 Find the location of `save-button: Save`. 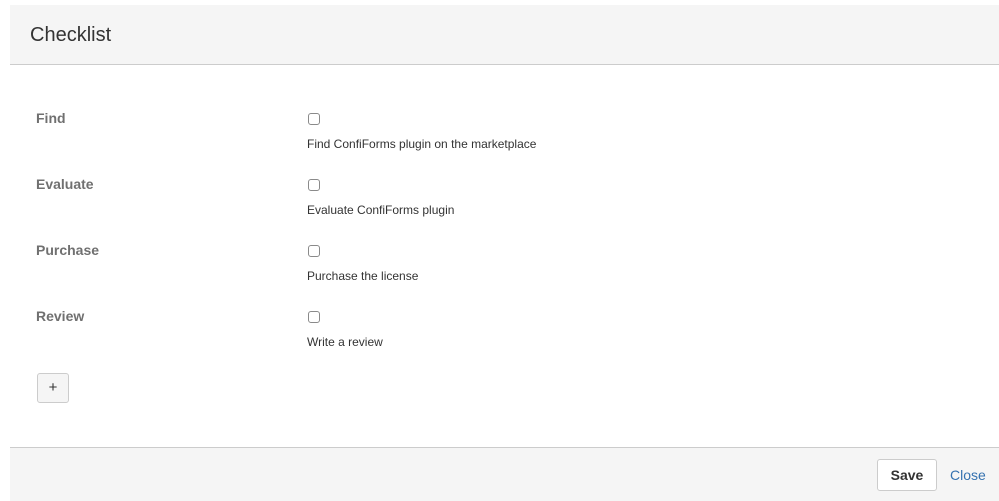

save-button: Save is located at coordinates (907, 475).